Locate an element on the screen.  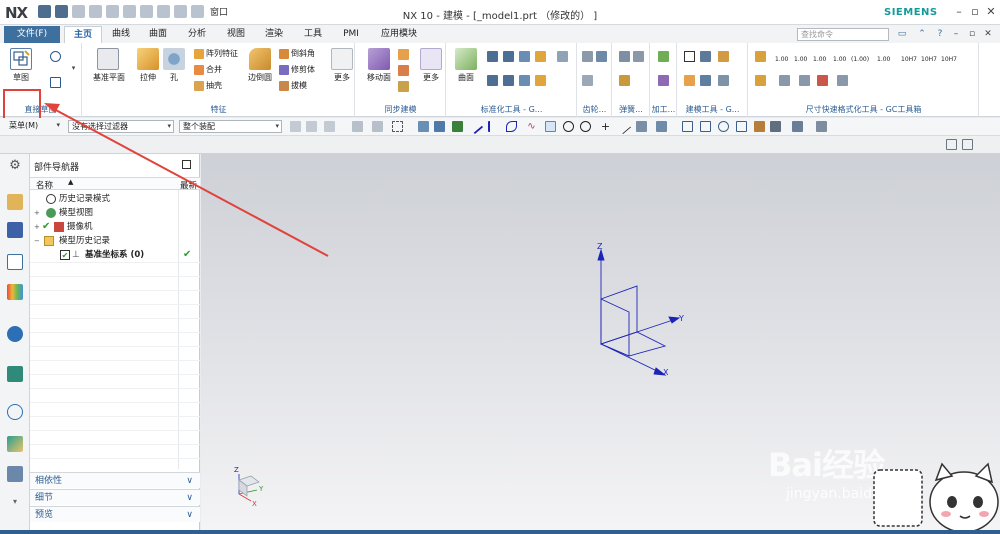
replace-face-icon is located at coordinates (403, 70).